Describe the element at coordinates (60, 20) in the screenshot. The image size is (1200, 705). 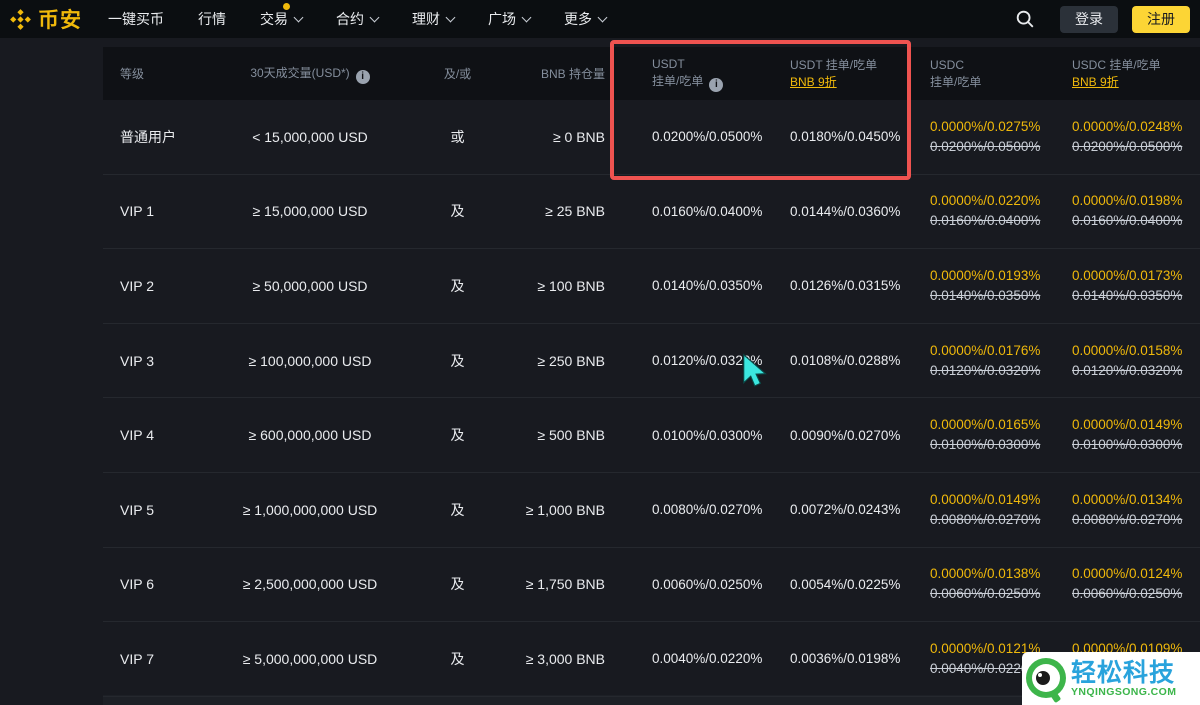
I see `logo-text: 币安` at that location.